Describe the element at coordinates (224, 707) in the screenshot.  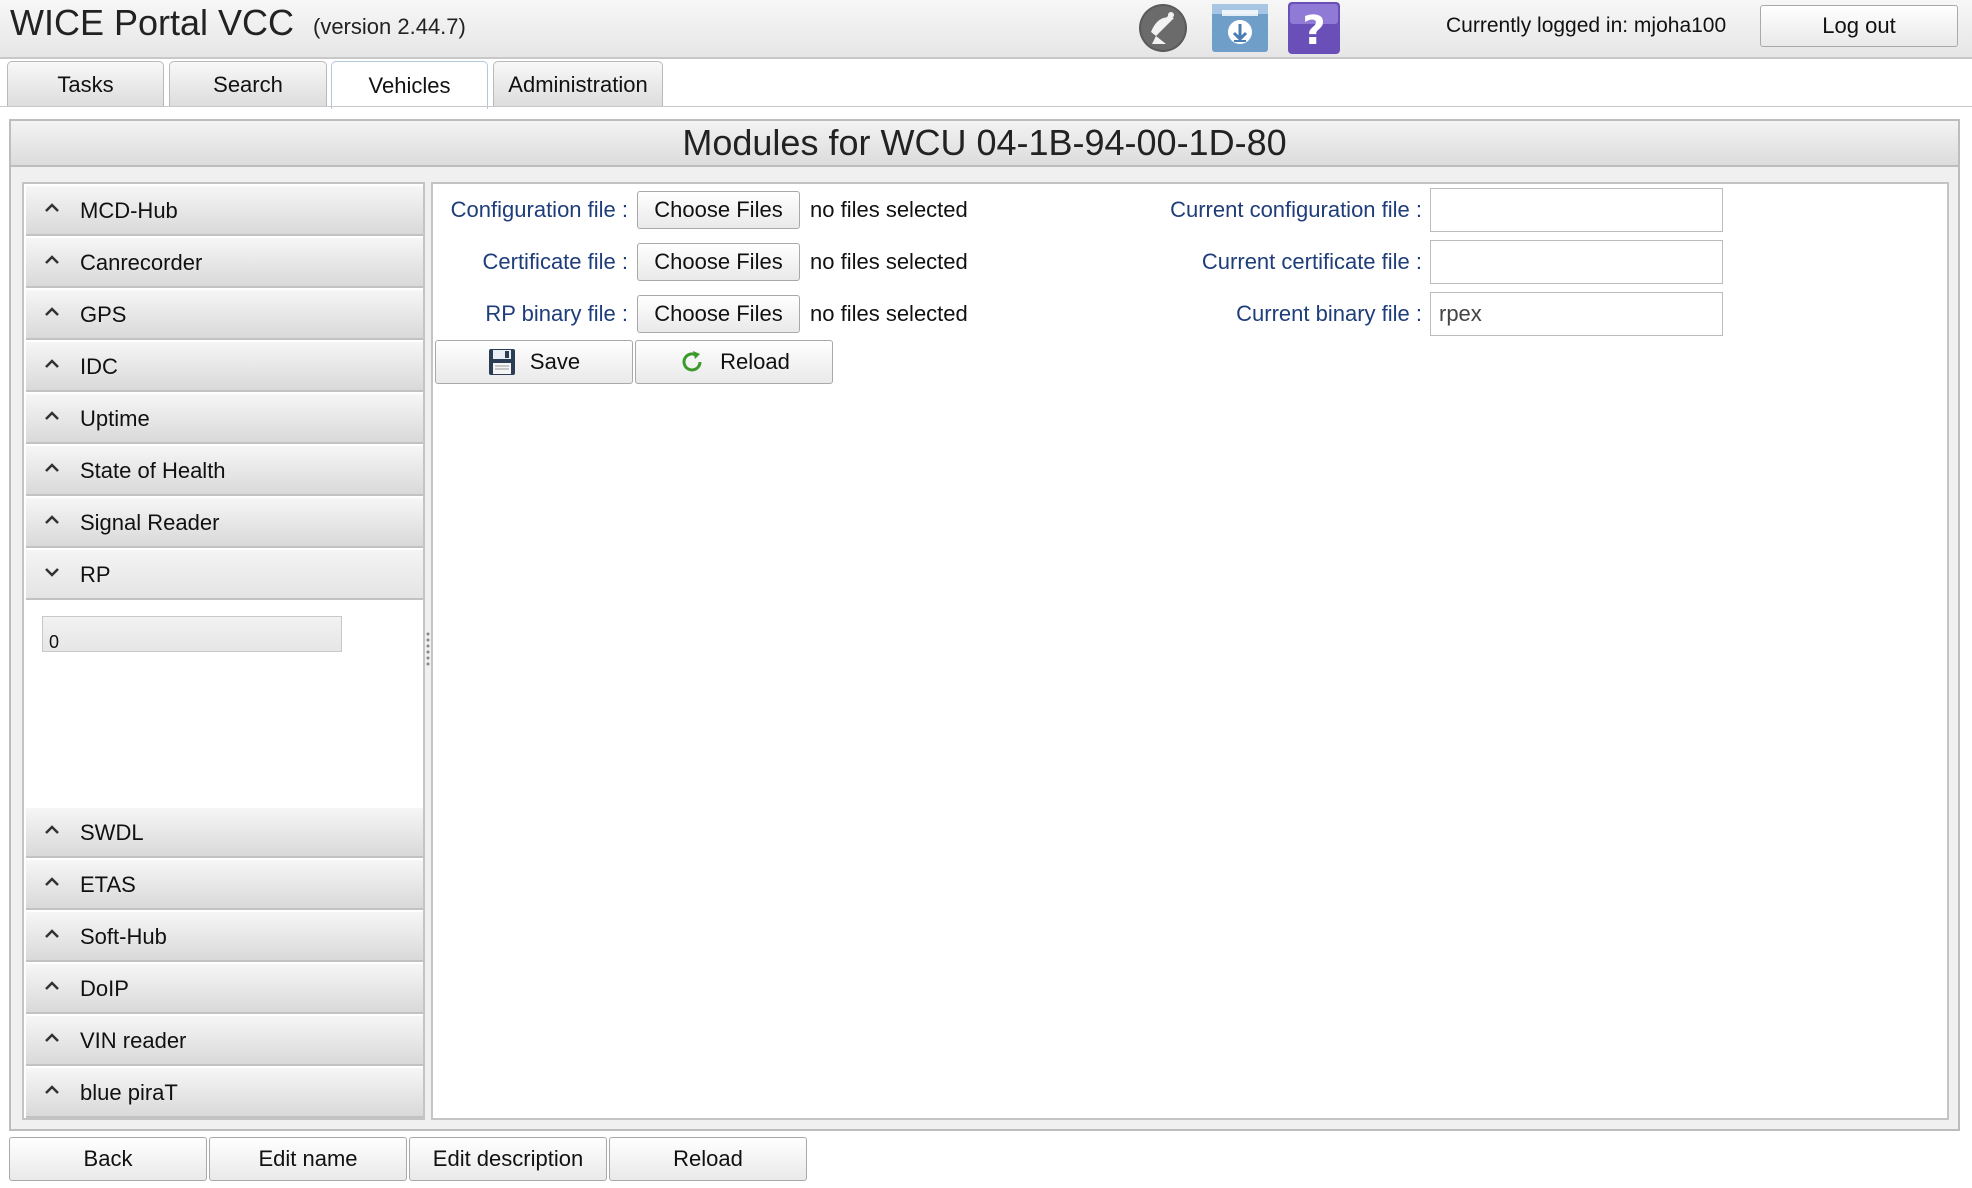
I see `rp-panel: 0` at that location.